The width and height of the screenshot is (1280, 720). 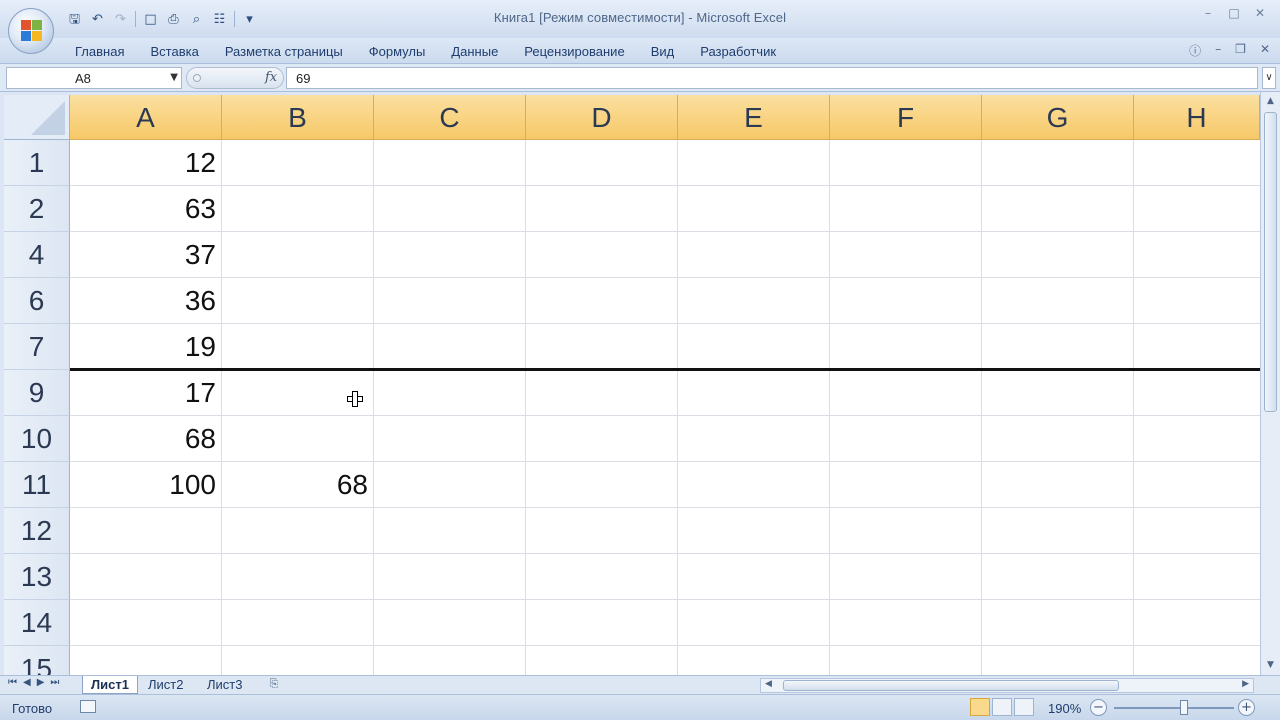 What do you see at coordinates (54, 682) in the screenshot?
I see `last-sheet-icon: ⏭` at bounding box center [54, 682].